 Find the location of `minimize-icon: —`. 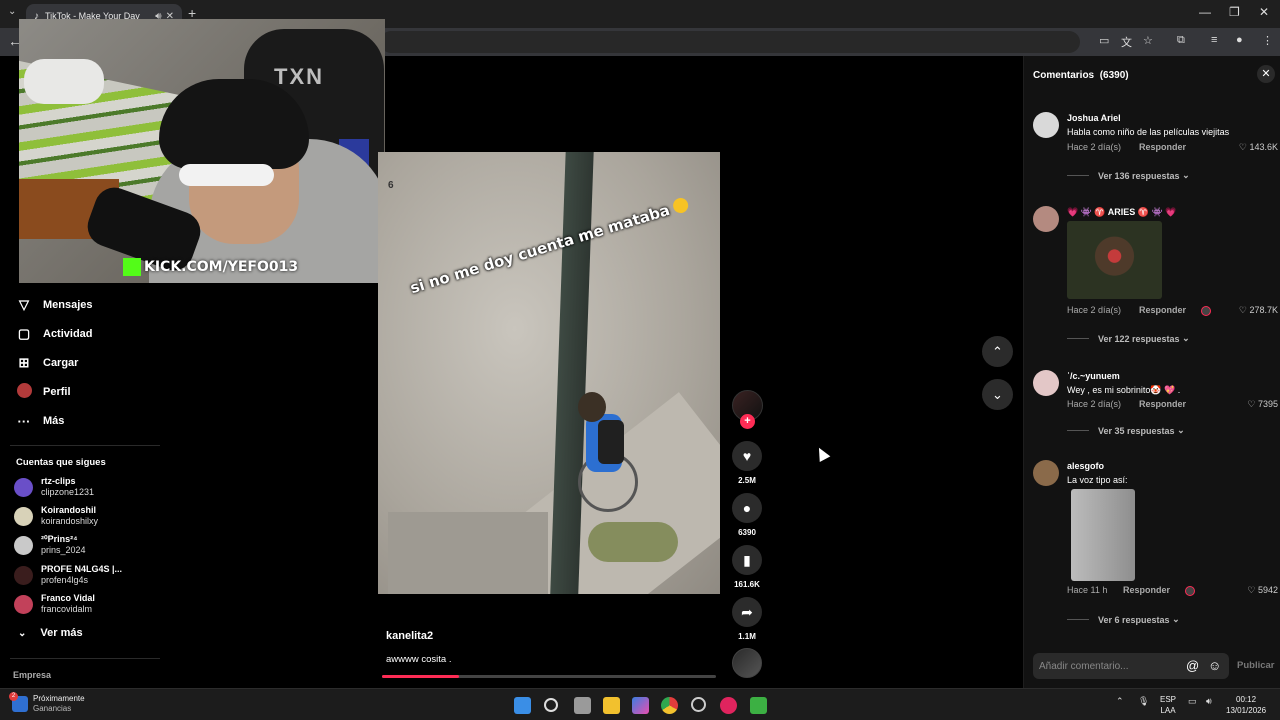

minimize-icon: — is located at coordinates (1205, 12).